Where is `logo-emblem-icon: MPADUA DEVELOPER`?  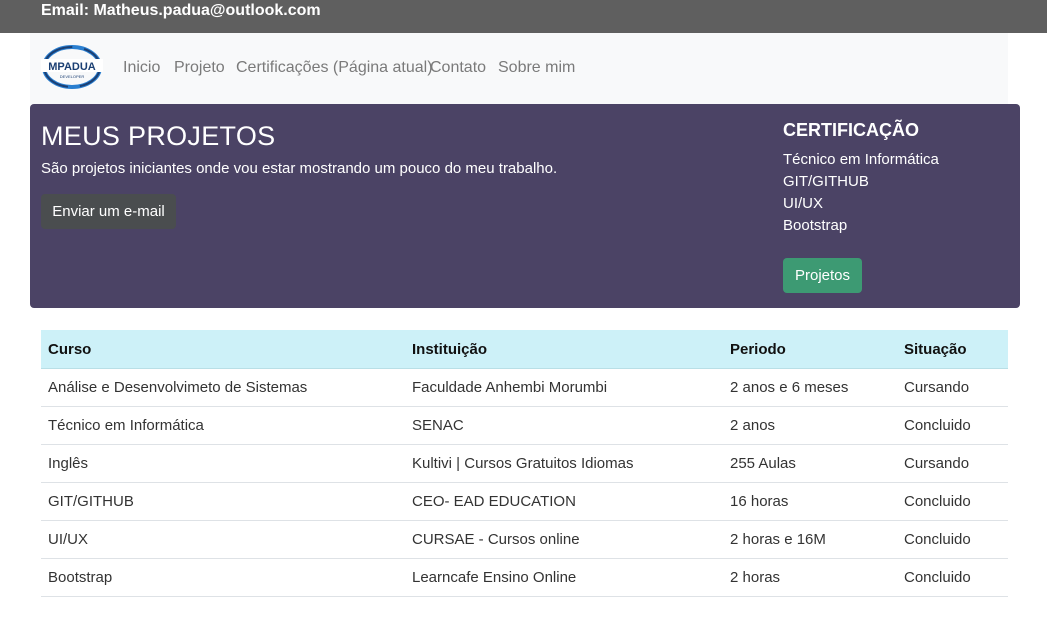 logo-emblem-icon: MPADUA DEVELOPER is located at coordinates (72, 67).